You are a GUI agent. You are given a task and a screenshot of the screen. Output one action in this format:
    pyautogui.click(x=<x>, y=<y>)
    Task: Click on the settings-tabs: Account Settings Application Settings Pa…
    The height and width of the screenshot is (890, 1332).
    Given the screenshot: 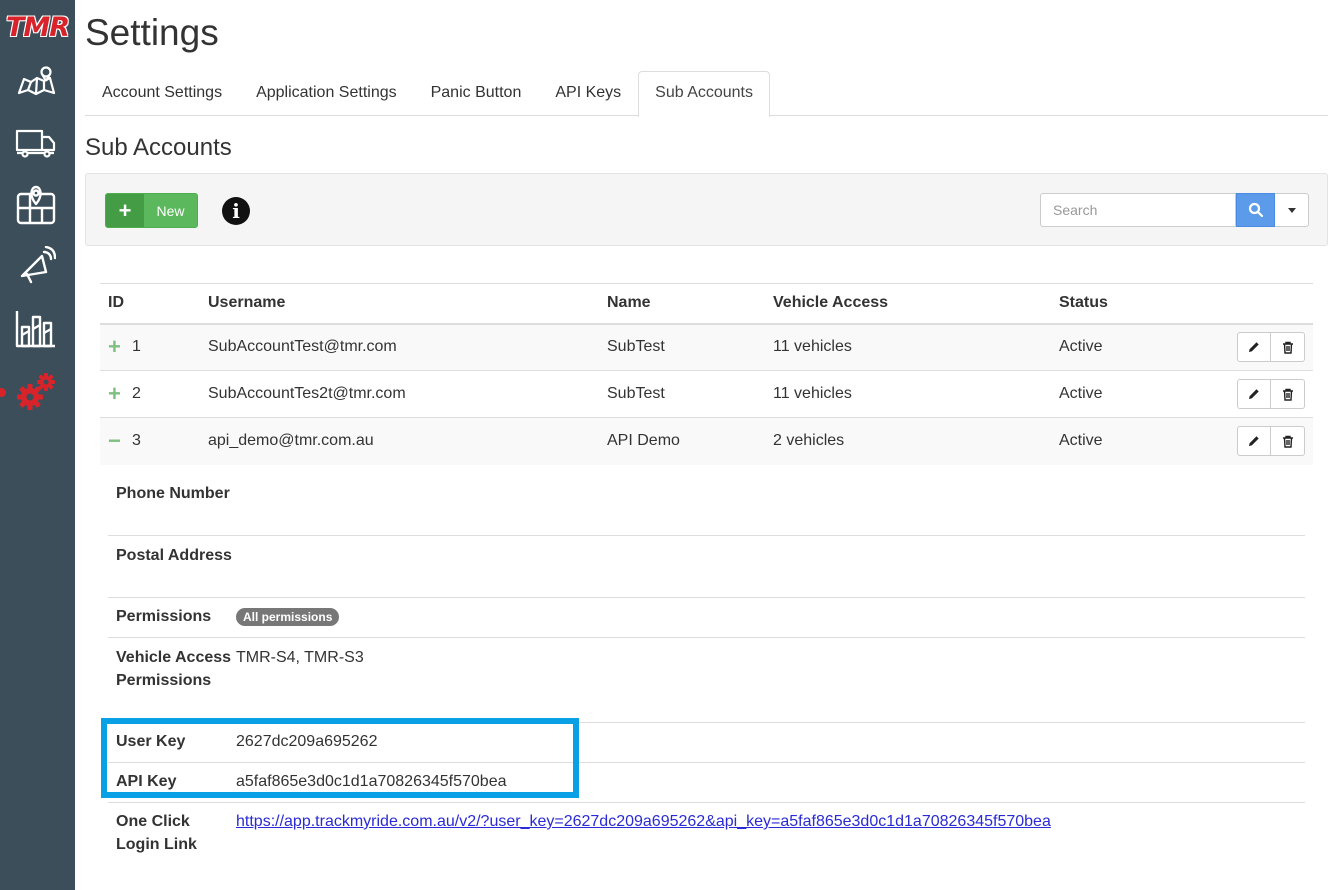 What is the action you would take?
    pyautogui.click(x=706, y=94)
    